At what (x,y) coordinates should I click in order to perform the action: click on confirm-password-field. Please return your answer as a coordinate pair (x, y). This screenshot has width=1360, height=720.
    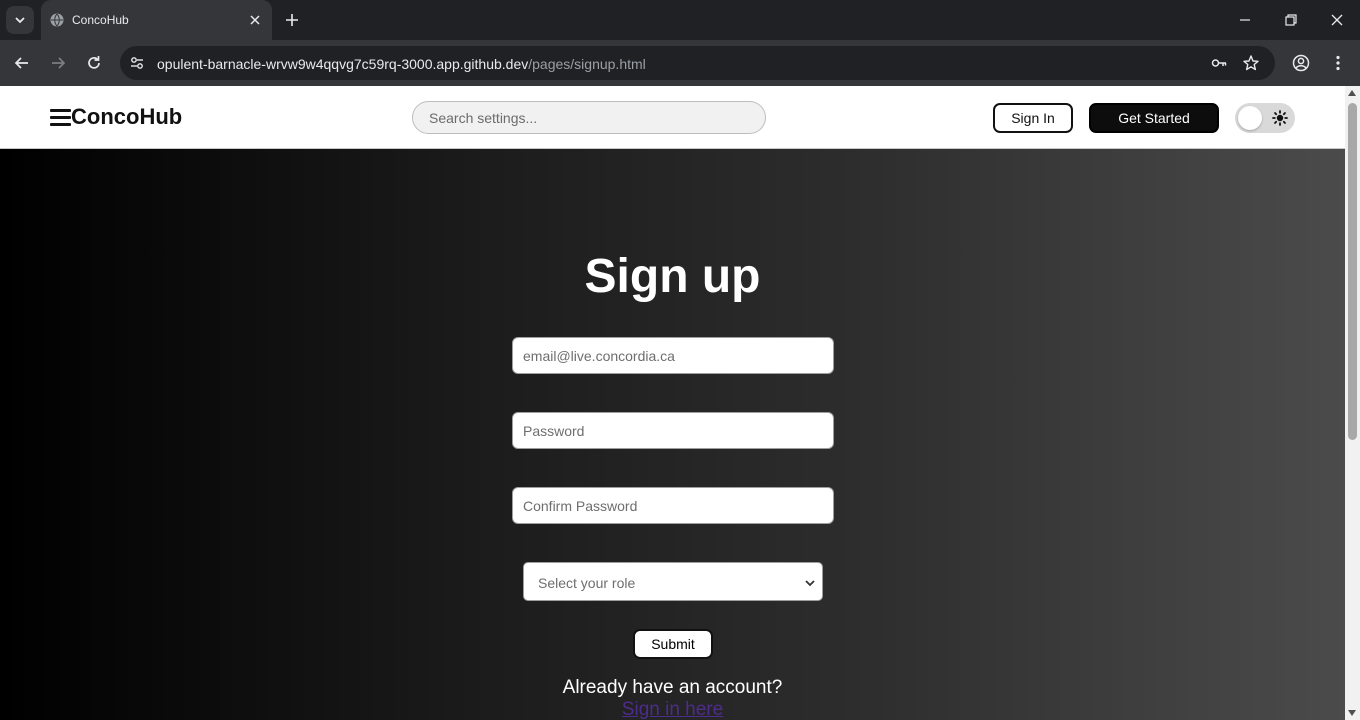
    Looking at the image, I should click on (673, 505).